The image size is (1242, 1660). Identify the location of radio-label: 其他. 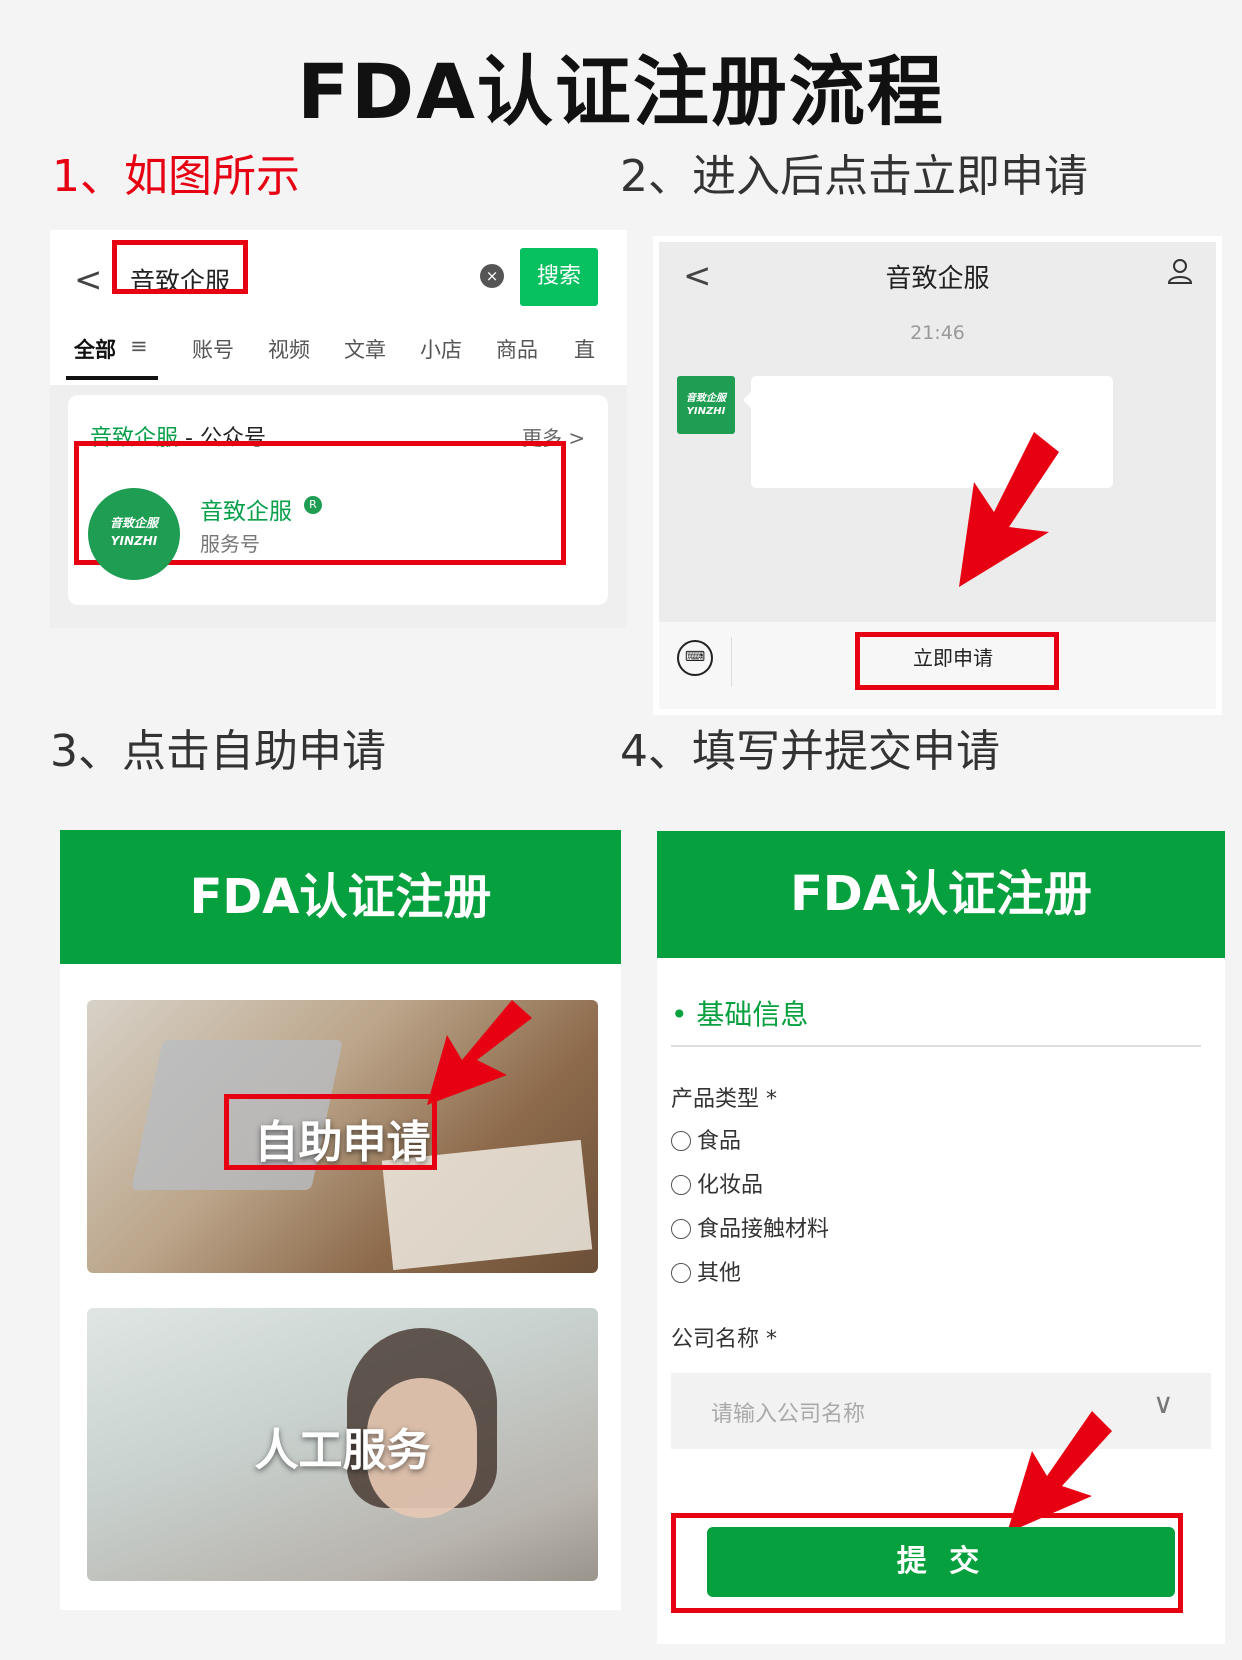
(719, 1273).